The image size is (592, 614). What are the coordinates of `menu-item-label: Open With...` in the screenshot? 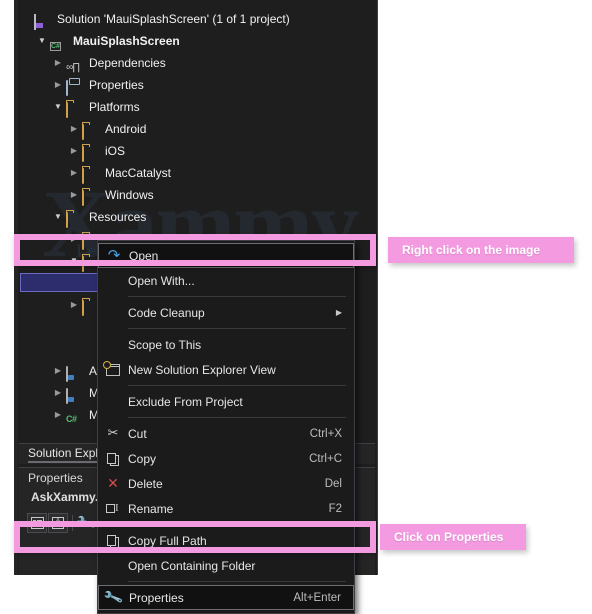 It's located at (161, 280).